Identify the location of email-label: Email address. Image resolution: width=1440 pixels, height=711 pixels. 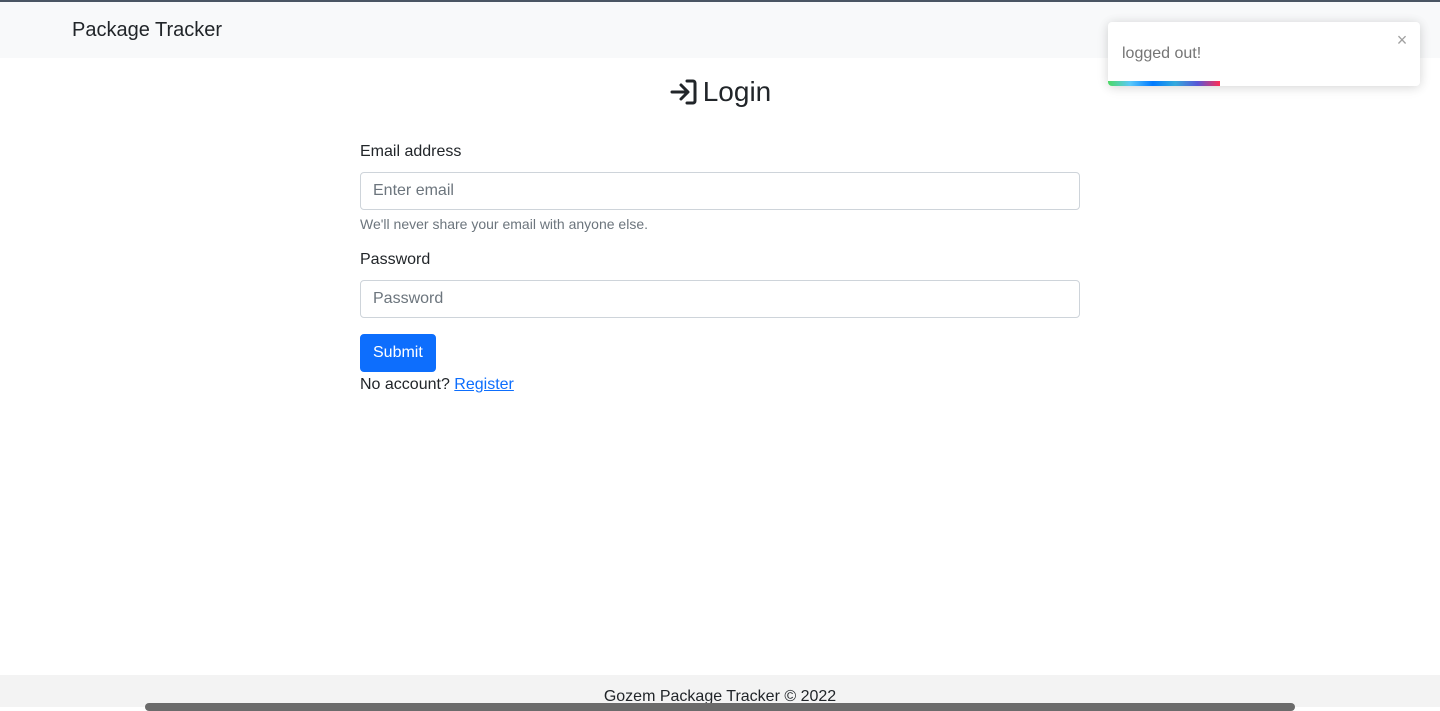
(411, 151).